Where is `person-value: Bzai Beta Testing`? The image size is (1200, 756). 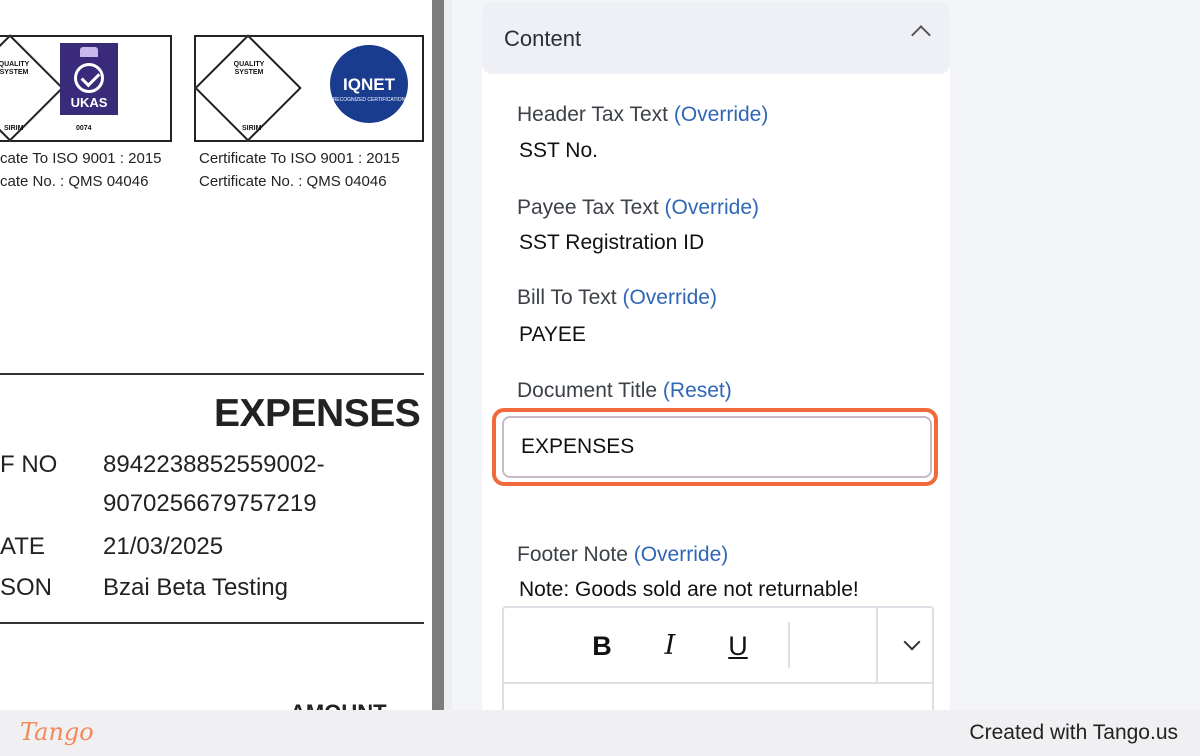
person-value: Bzai Beta Testing is located at coordinates (196, 587).